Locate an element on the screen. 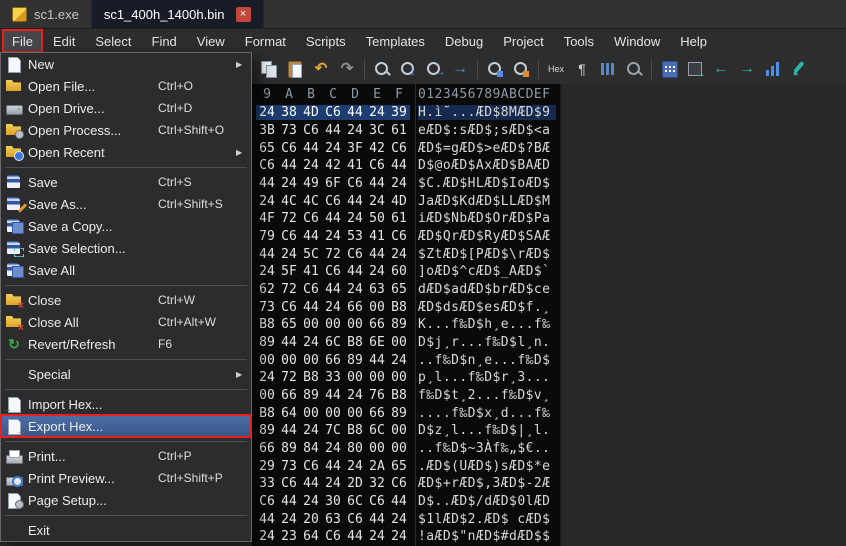 The width and height of the screenshot is (846, 546). menu-item-close: Close Ctrl+W is located at coordinates (126, 301).